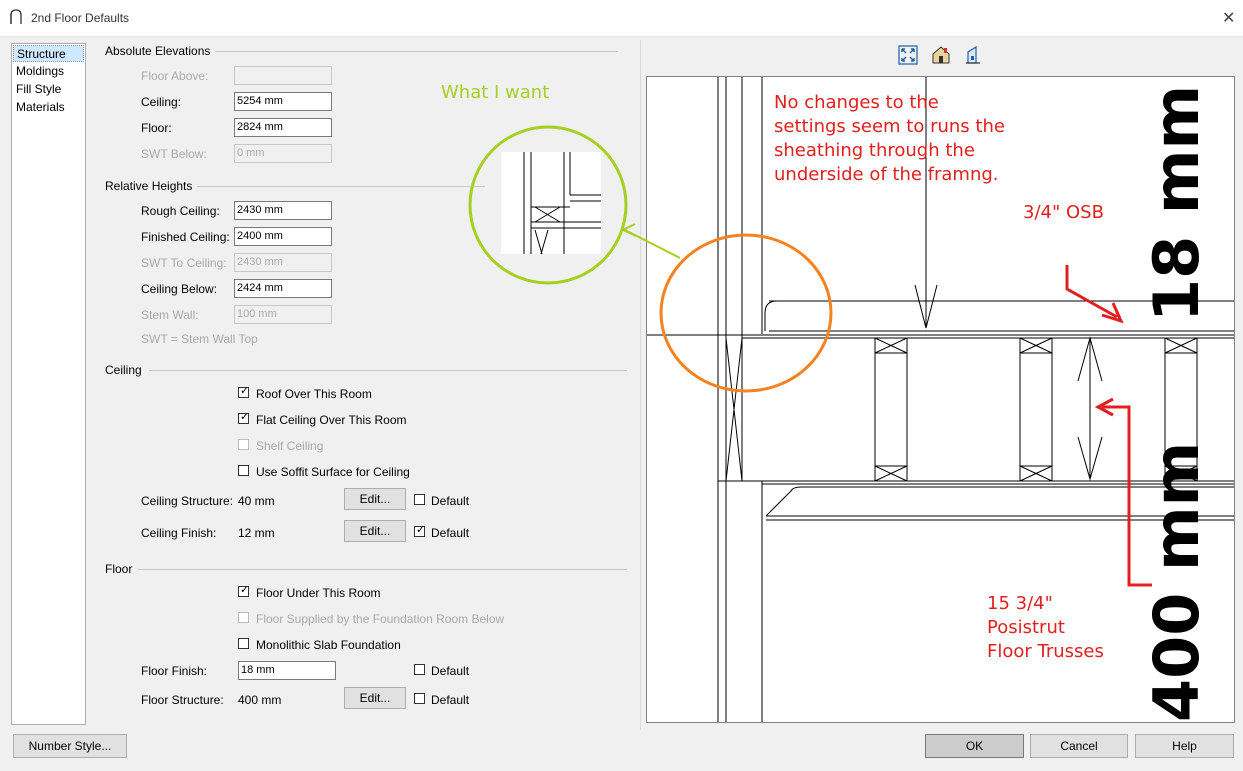  Describe the element at coordinates (122, 569) in the screenshot. I see `section-heading: Floor` at that location.